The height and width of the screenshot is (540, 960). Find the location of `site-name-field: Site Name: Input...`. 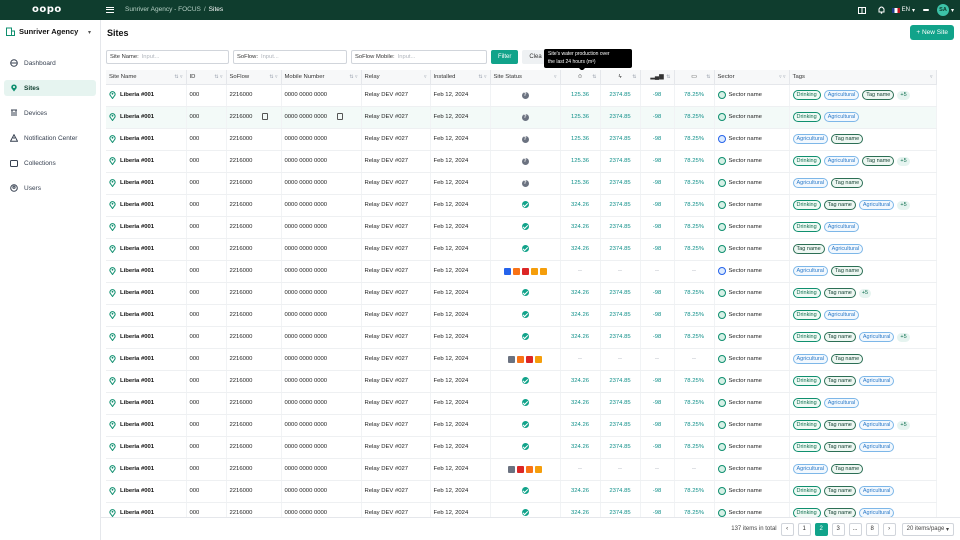

site-name-field: Site Name: Input... is located at coordinates (167, 57).